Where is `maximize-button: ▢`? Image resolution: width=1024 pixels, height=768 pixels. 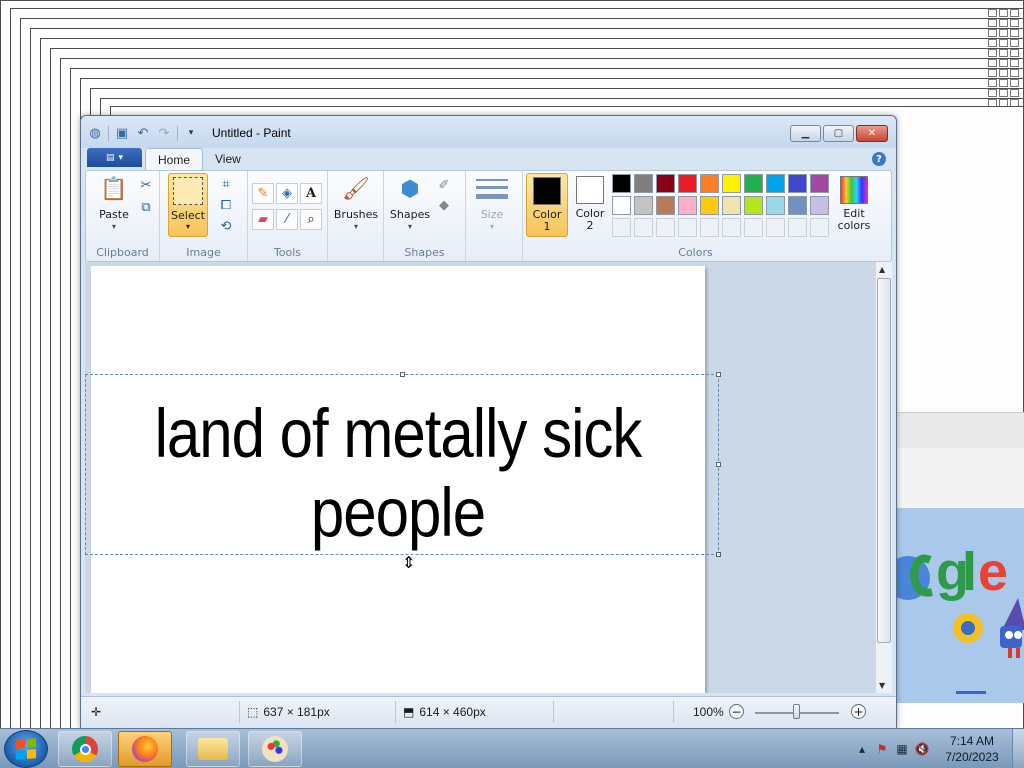
maximize-button: ▢ is located at coordinates (838, 133).